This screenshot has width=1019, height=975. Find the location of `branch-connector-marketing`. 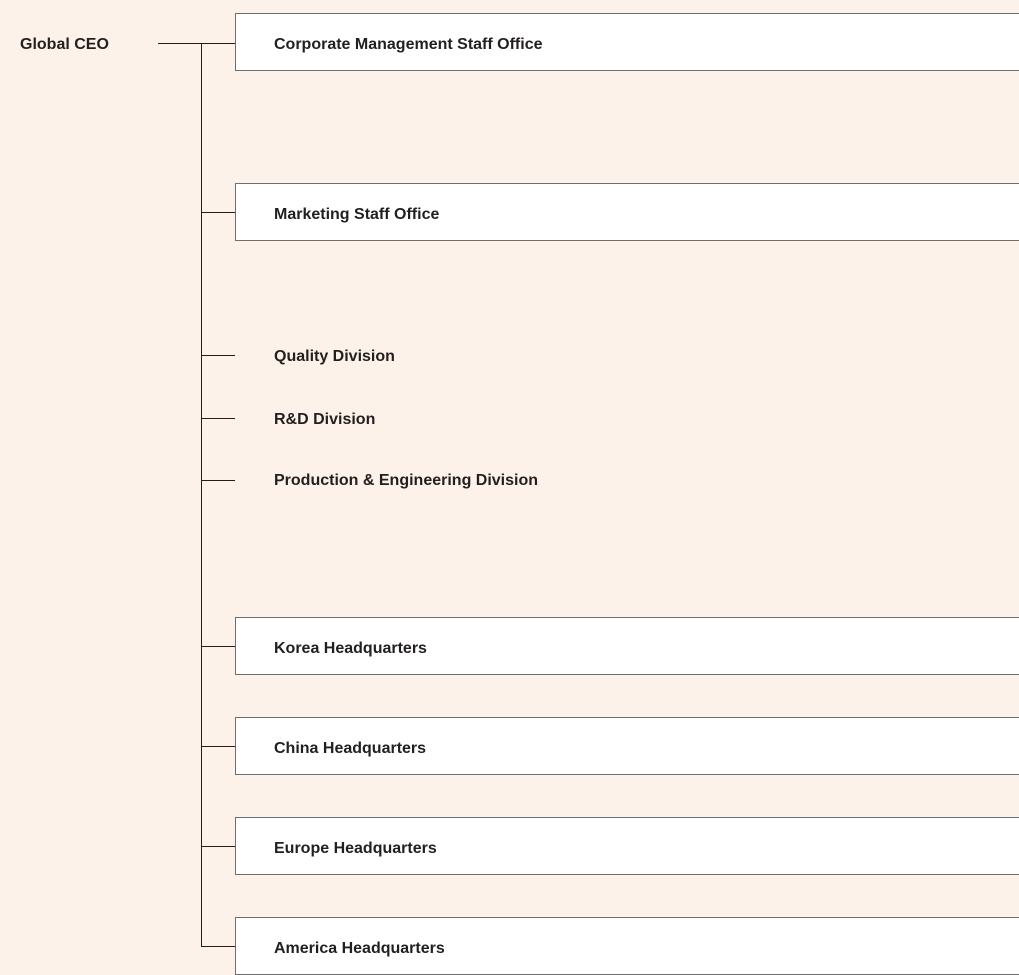

branch-connector-marketing is located at coordinates (218, 212).